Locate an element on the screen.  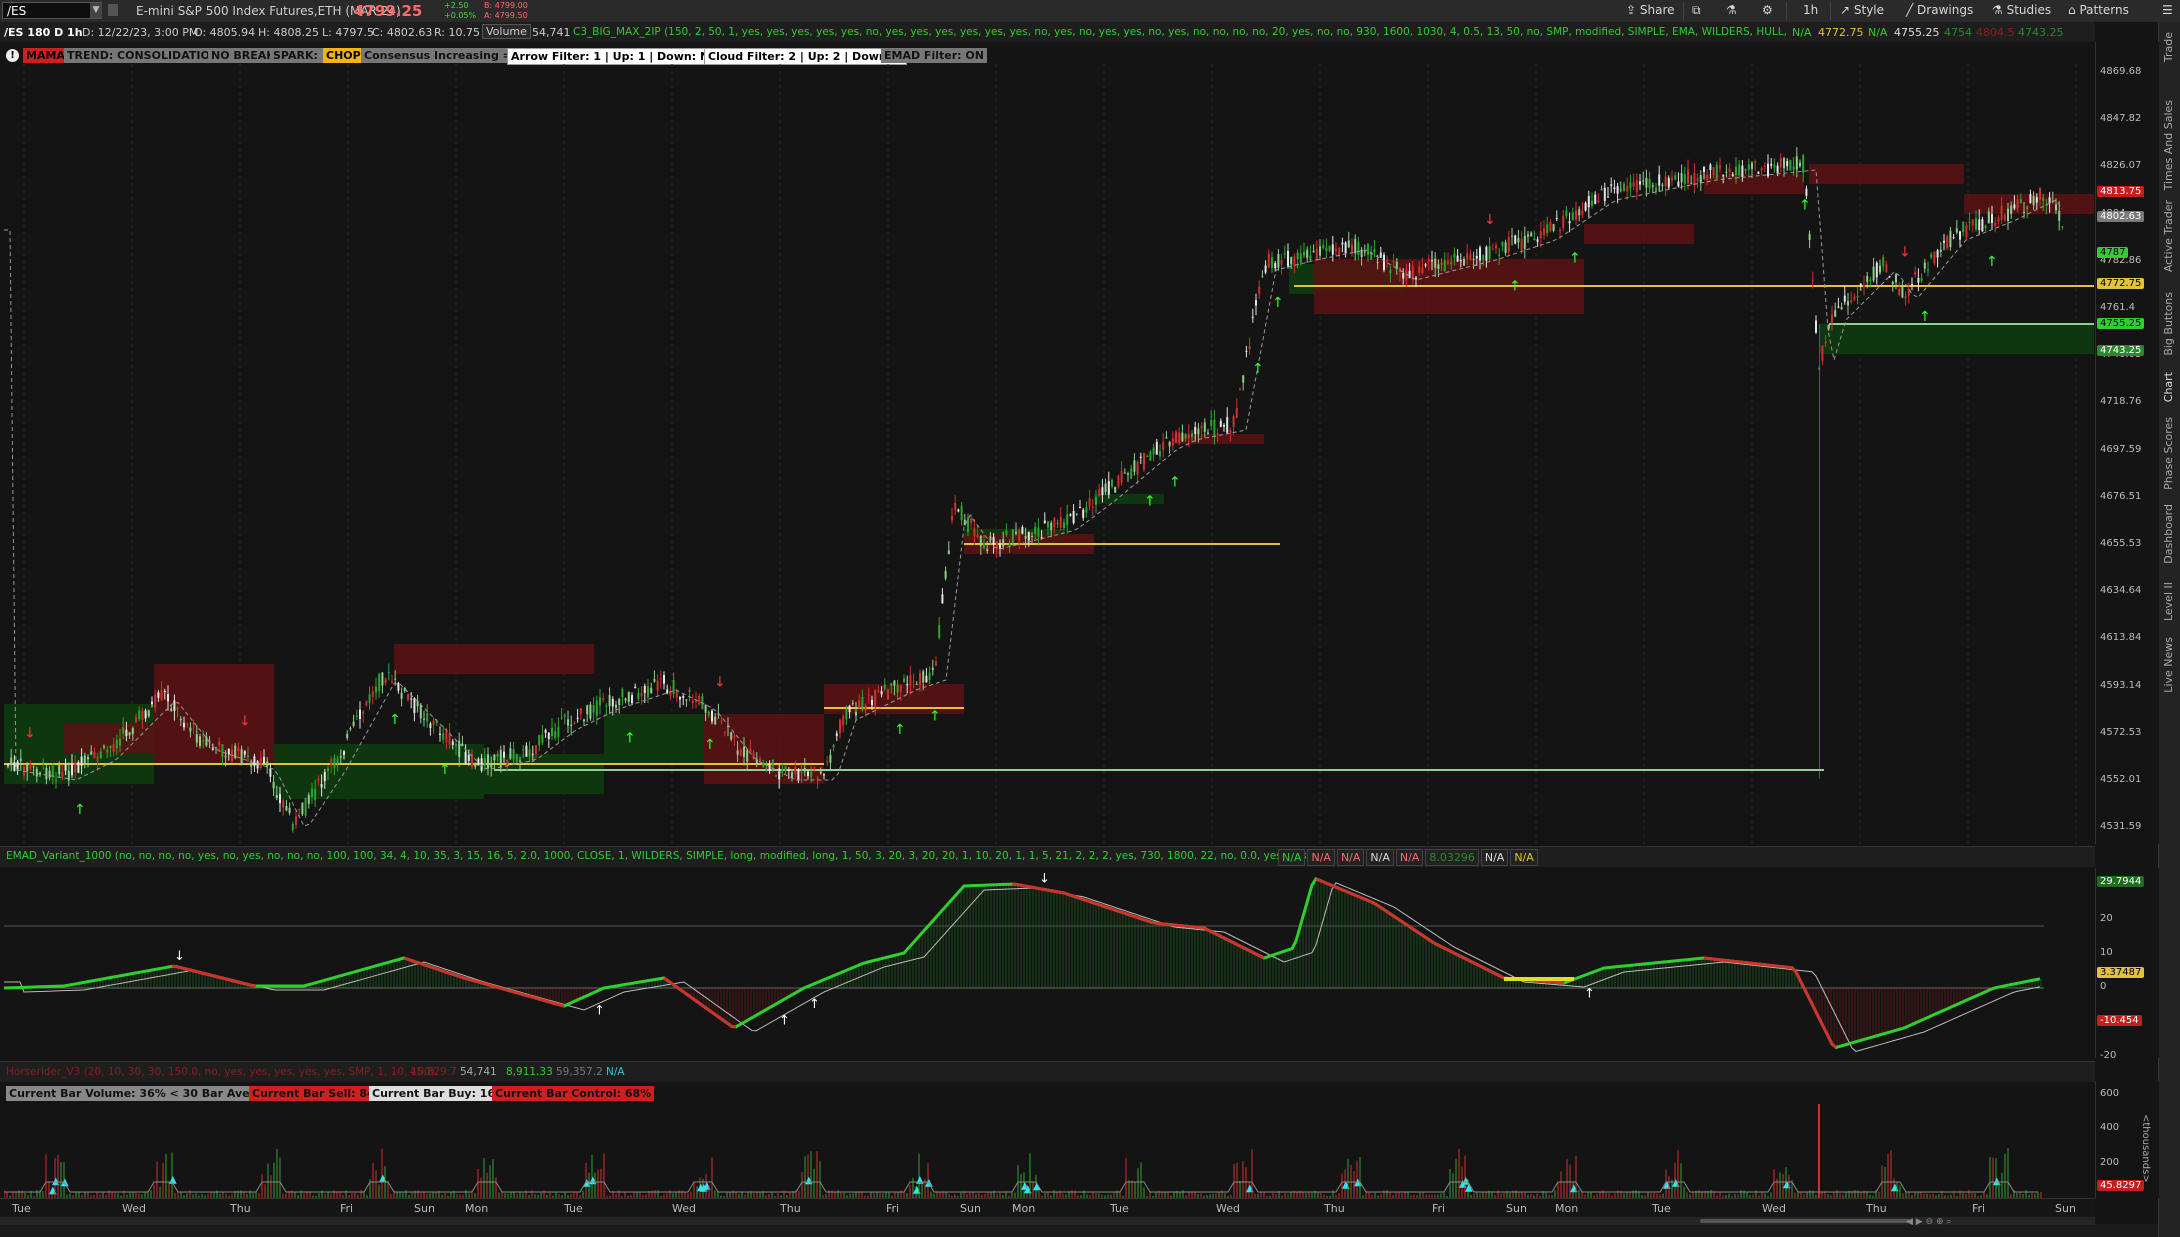
scrollbar-thumb is located at coordinates (1805, 1221).